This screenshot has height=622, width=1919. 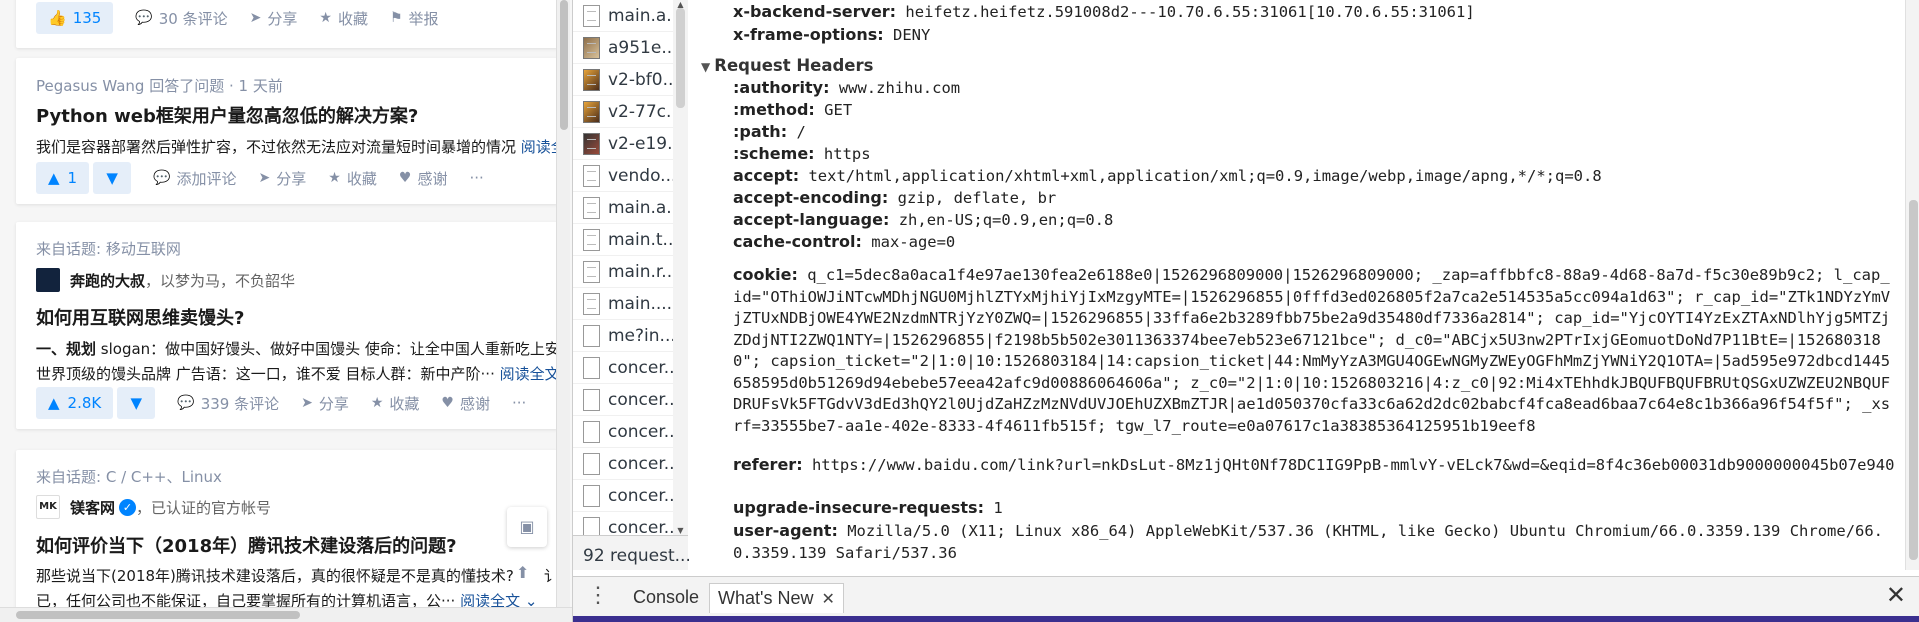 I want to click on report-button: ⚑ 举报, so click(x=414, y=18).